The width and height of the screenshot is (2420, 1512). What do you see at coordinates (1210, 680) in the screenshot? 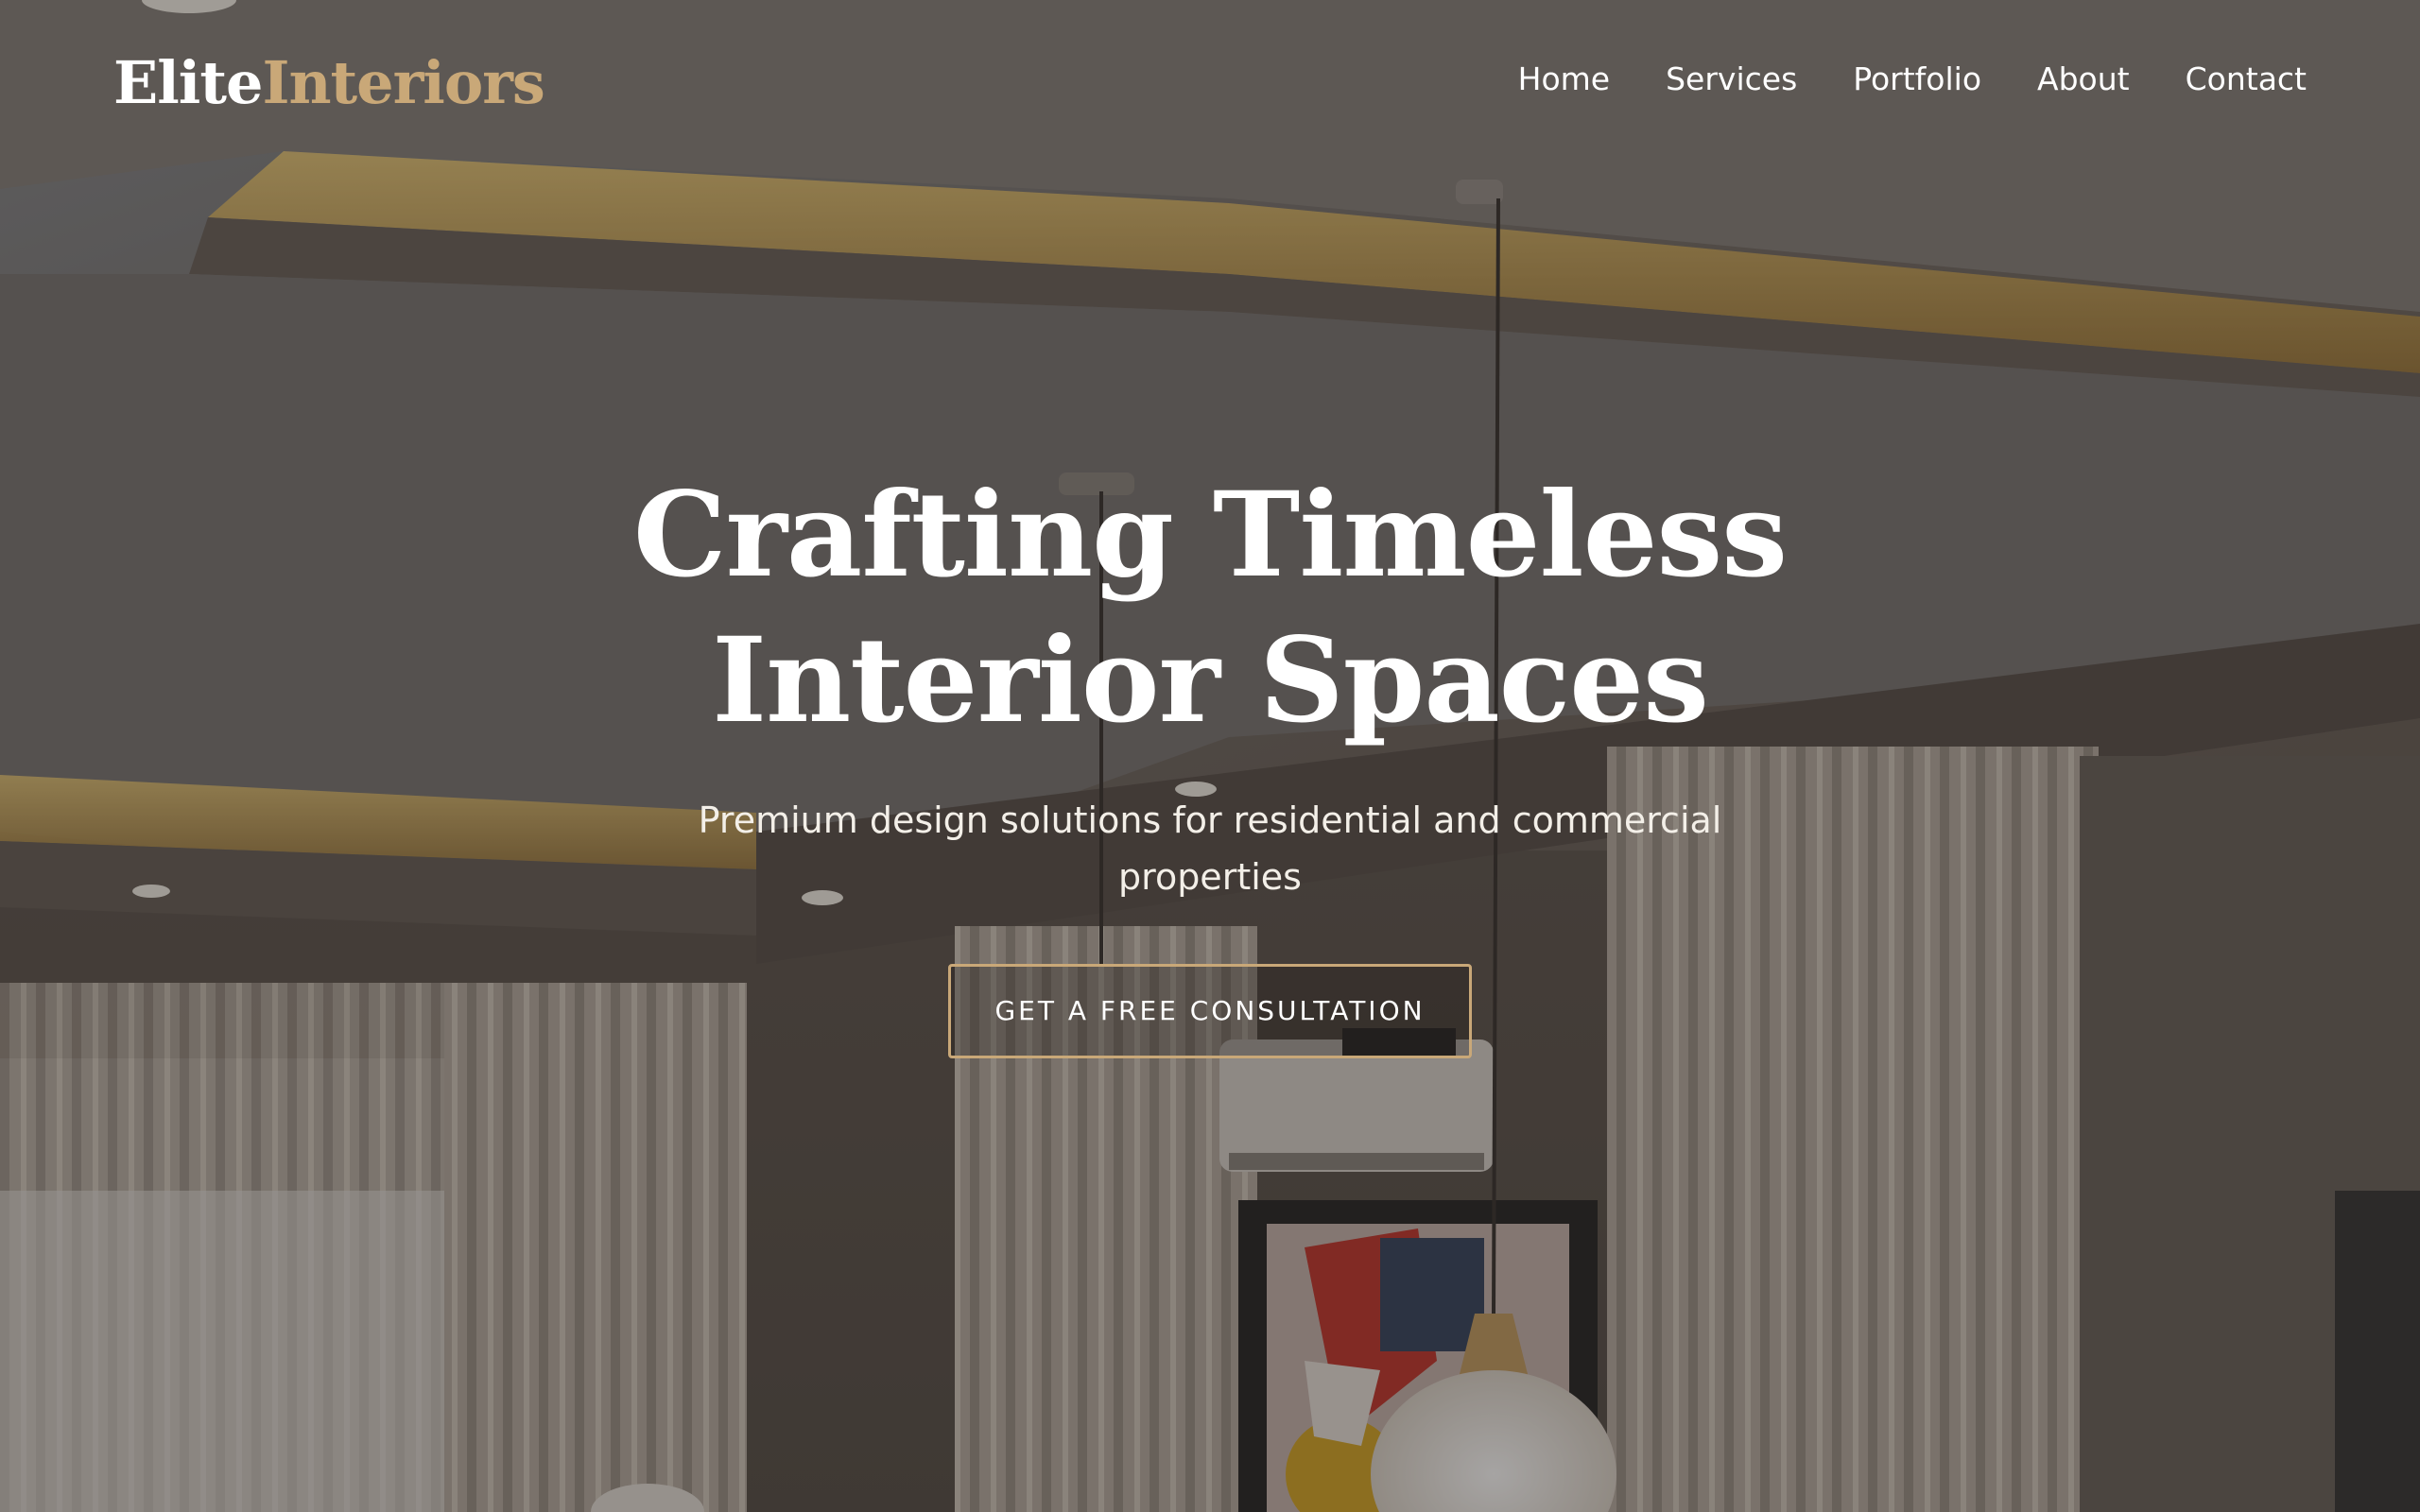
I see `hero-title-line-2: Interior Spaces` at bounding box center [1210, 680].